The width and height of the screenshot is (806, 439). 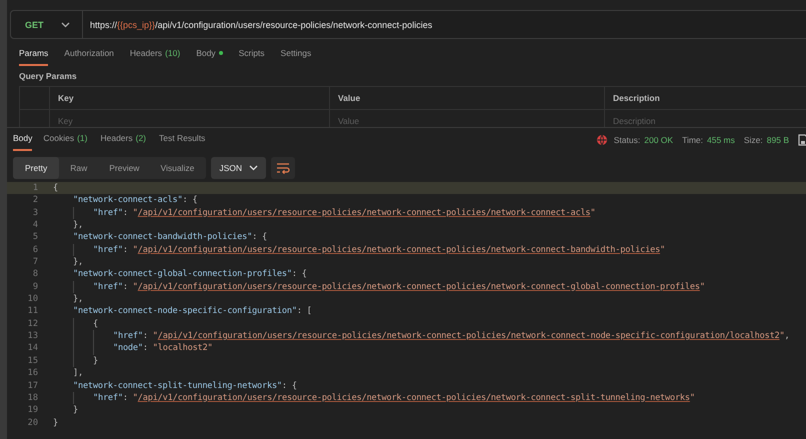 I want to click on status-label: Status:, so click(x=627, y=139).